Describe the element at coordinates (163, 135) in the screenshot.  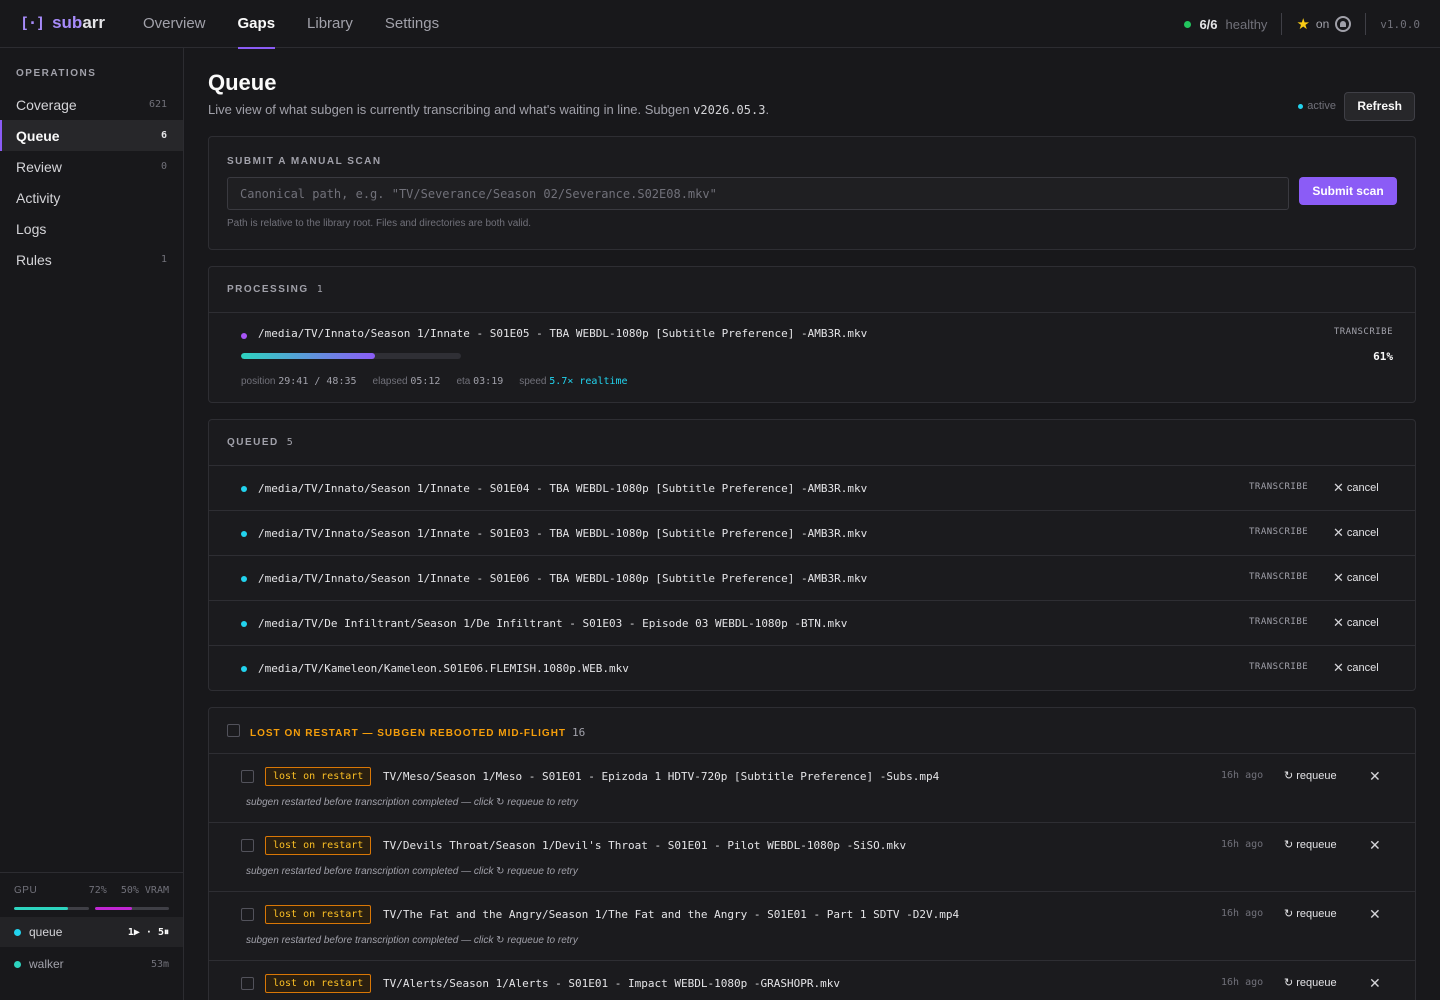
I see `sidebar-item-count: 6` at that location.